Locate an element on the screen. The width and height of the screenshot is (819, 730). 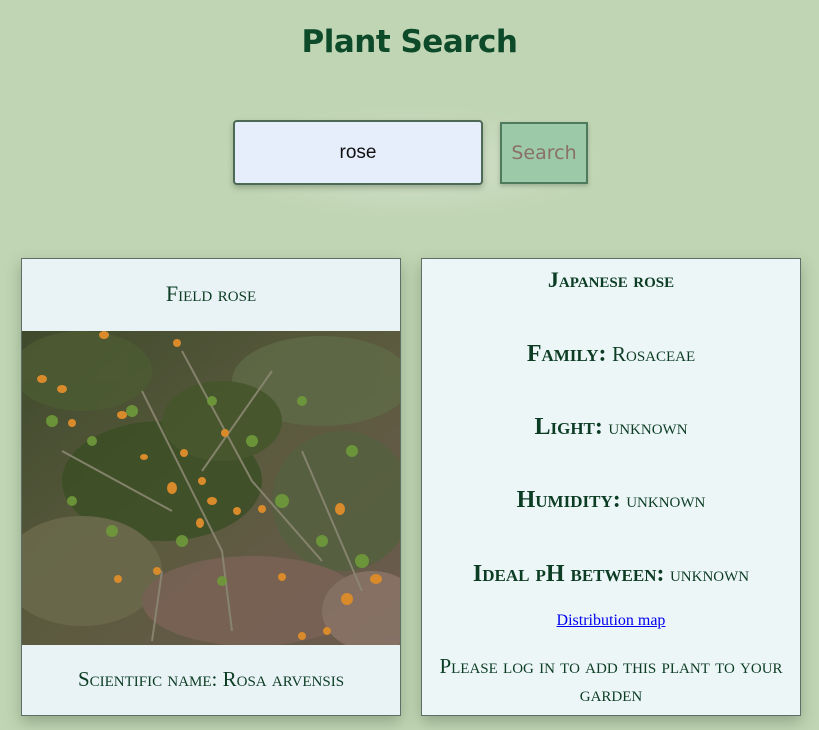
distribution-map-link: Distribution map is located at coordinates (611, 621).